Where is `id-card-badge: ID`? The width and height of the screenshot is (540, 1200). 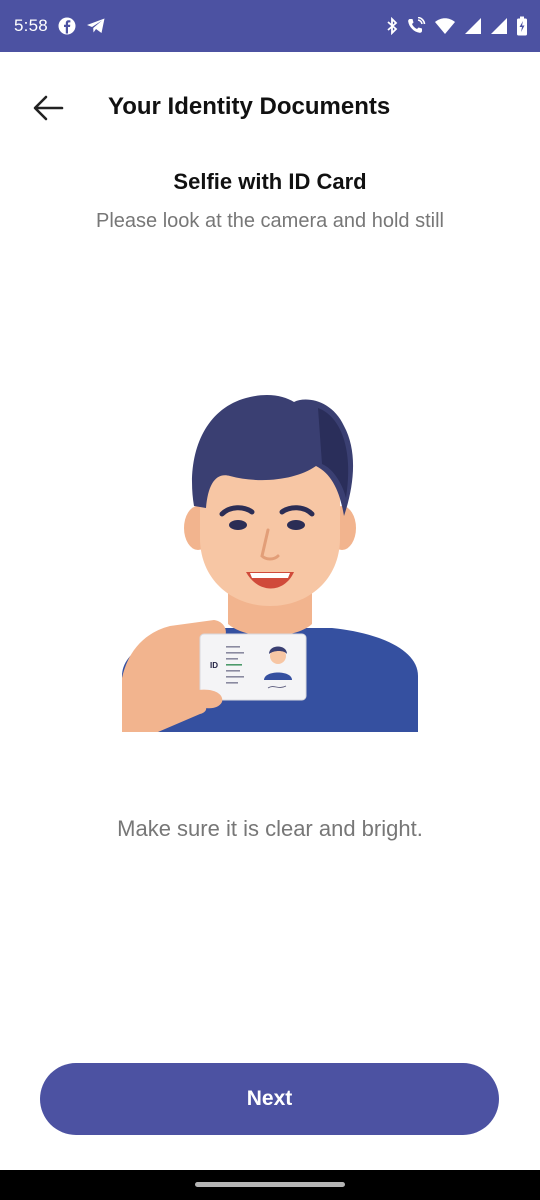 id-card-badge: ID is located at coordinates (214, 665).